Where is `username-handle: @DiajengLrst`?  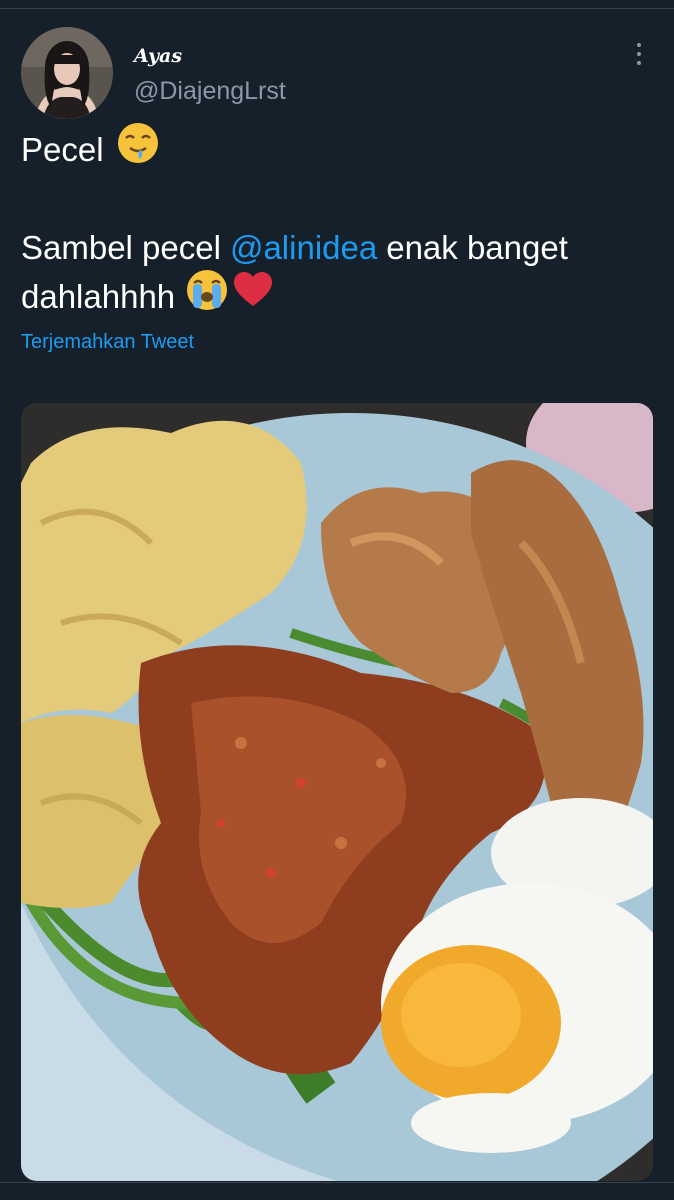
username-handle: @DiajengLrst is located at coordinates (210, 91).